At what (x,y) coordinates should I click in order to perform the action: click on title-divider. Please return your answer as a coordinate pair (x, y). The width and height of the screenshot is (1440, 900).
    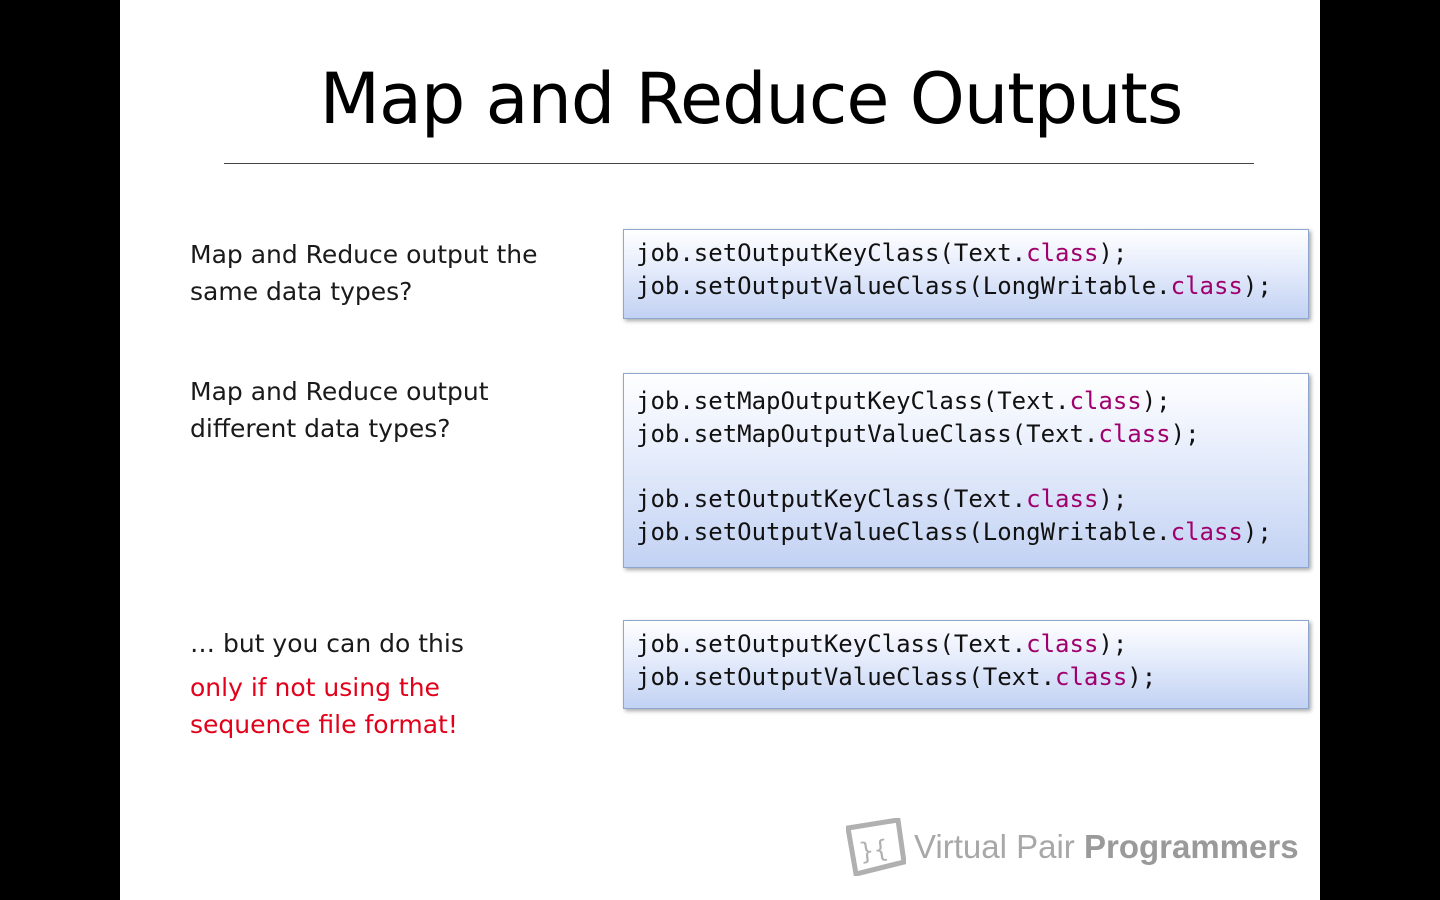
    Looking at the image, I should click on (739, 163).